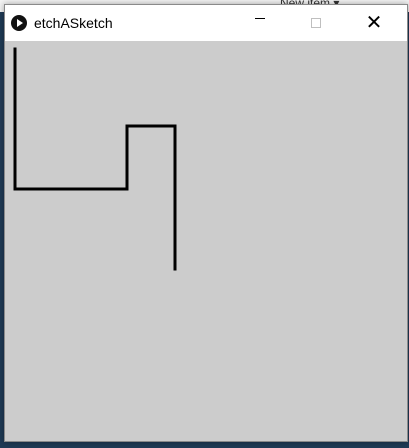 This screenshot has width=409, height=448. What do you see at coordinates (260, 23) in the screenshot?
I see `minimize-button` at bounding box center [260, 23].